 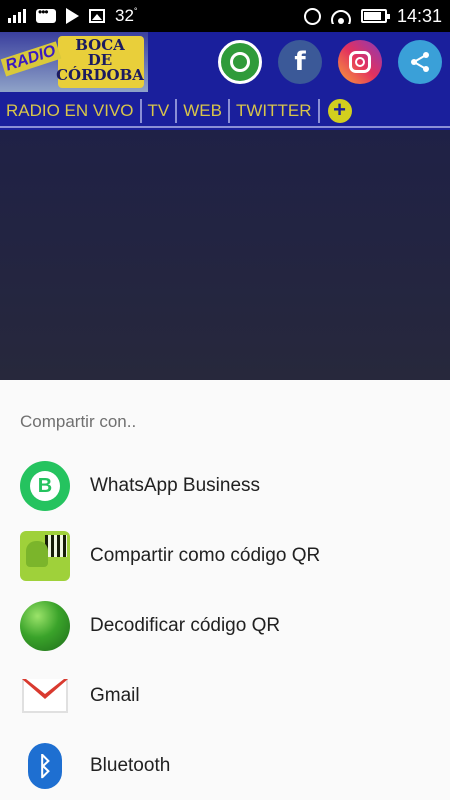 I want to click on facebook-button: f, so click(x=300, y=62).